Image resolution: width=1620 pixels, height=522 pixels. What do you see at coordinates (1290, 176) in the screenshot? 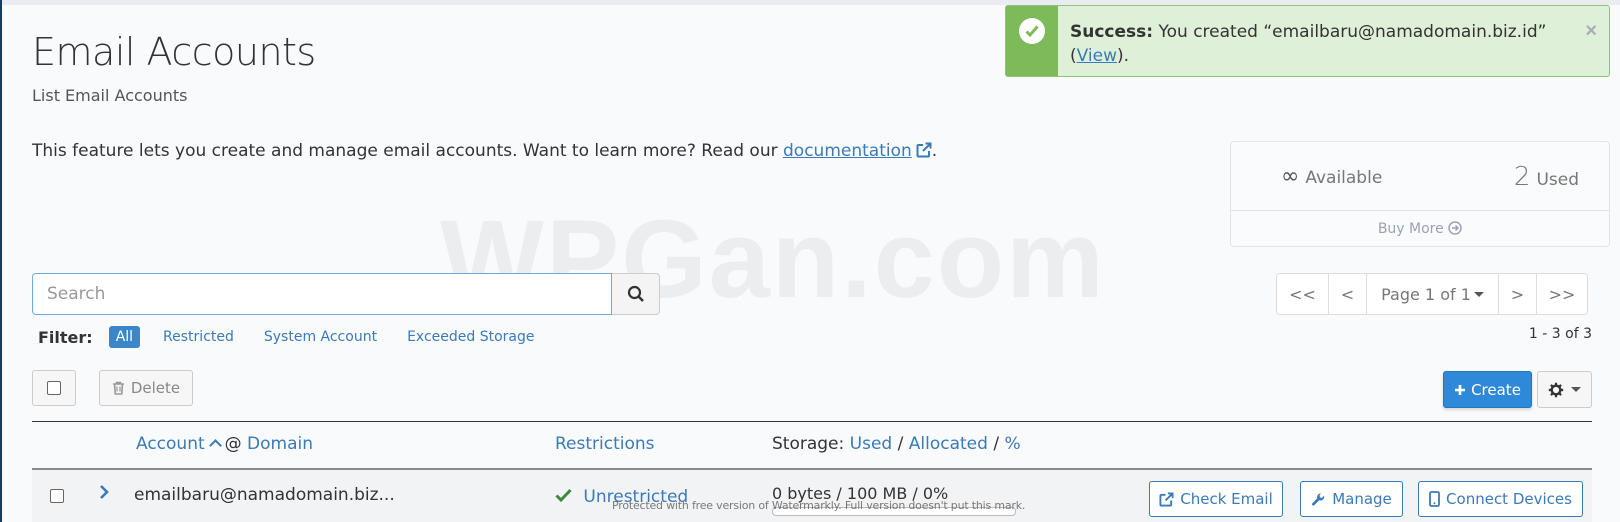
I see `infinity-symbol: ∞` at bounding box center [1290, 176].